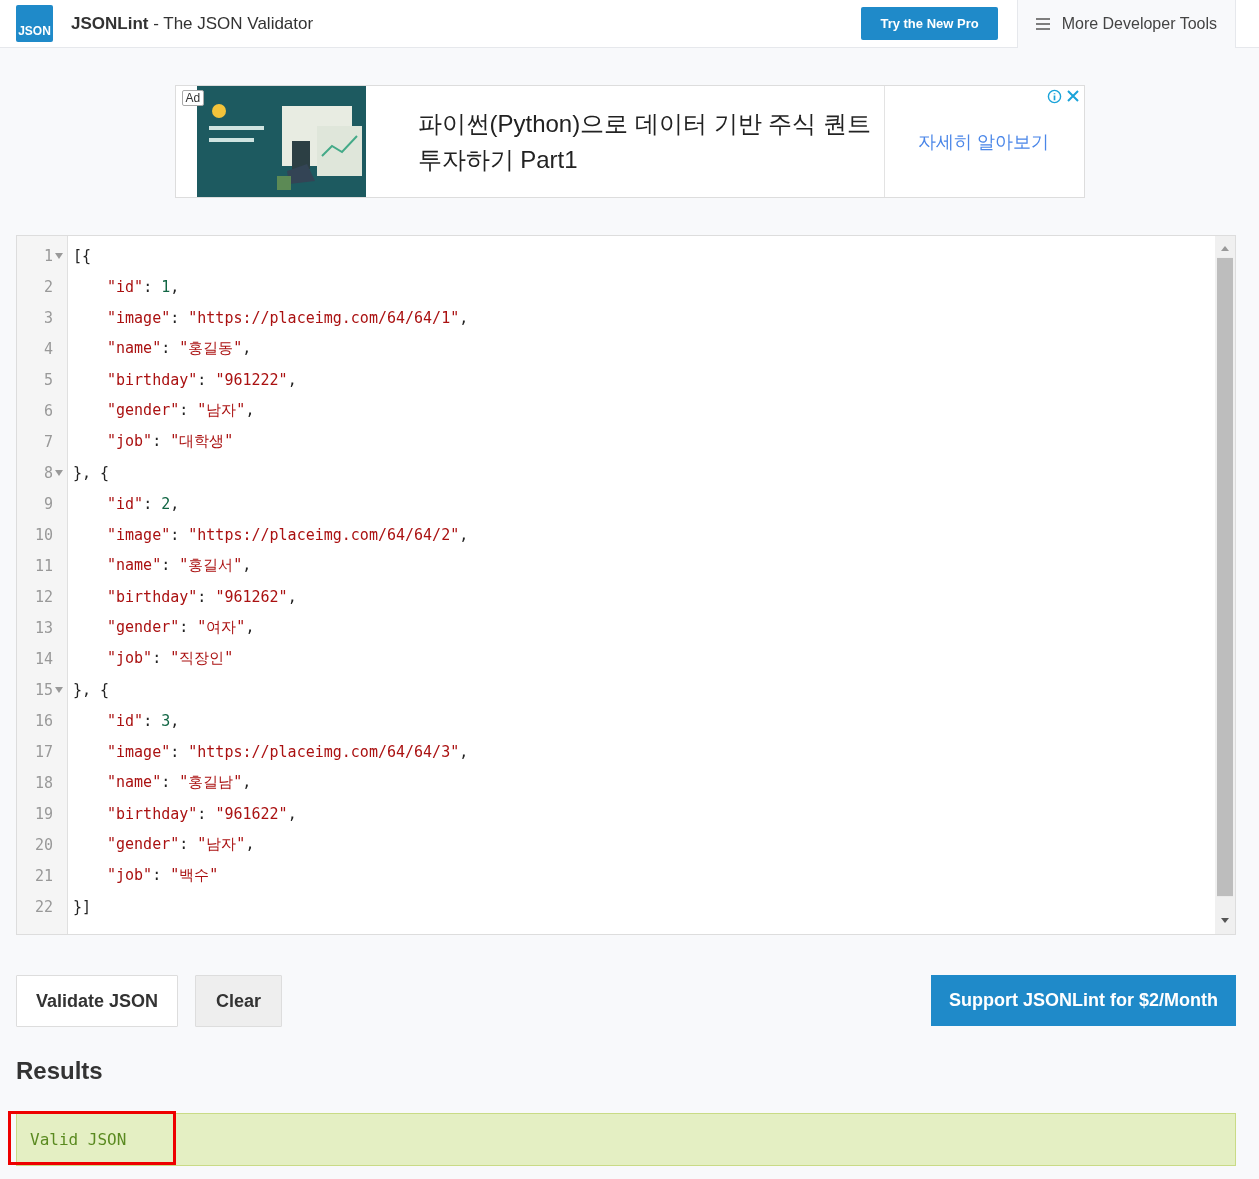 The height and width of the screenshot is (1179, 1259). Describe the element at coordinates (82, 906) in the screenshot. I see `code-line: }]` at that location.